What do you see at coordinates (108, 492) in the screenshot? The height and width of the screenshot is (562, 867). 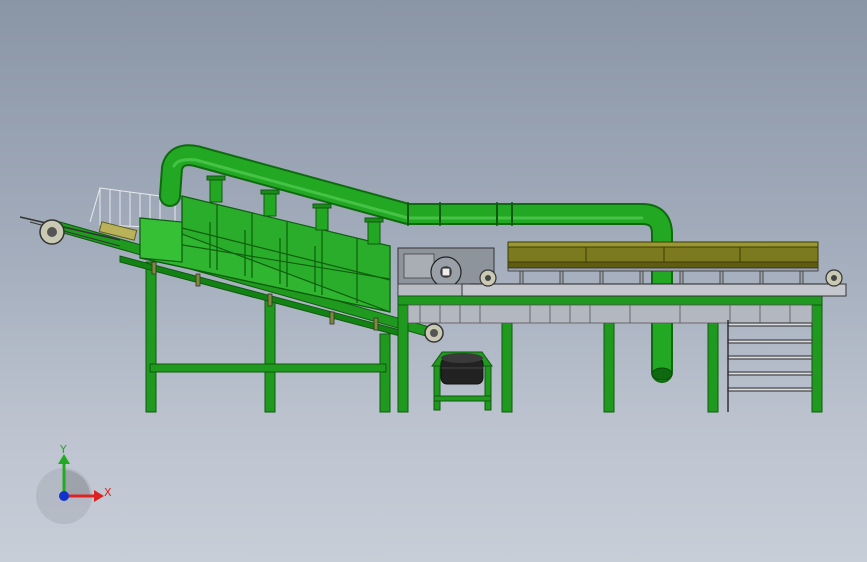 I see `x-axis-label: X` at bounding box center [108, 492].